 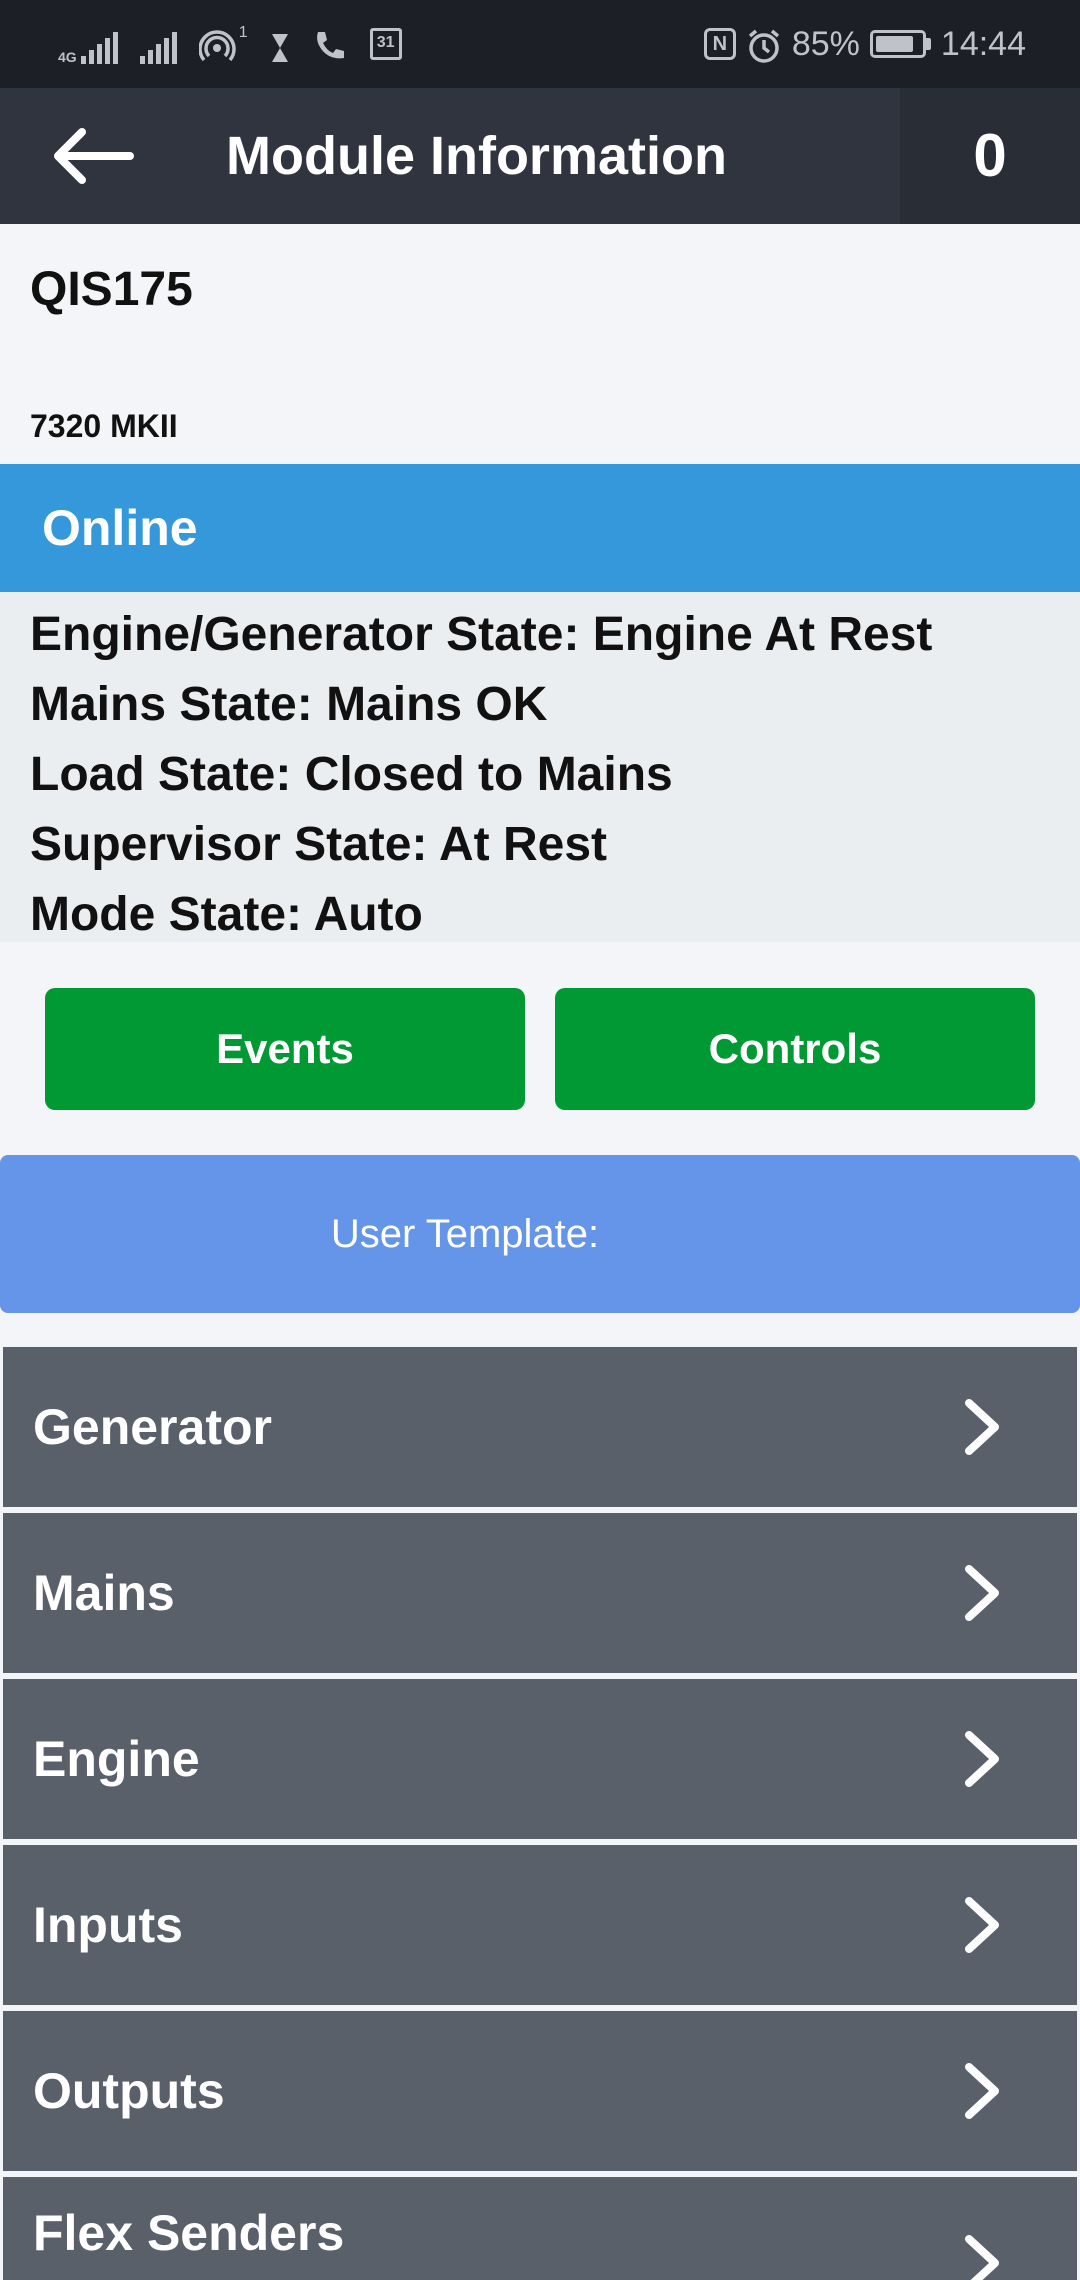 I want to click on hotspot-icon: 1, so click(x=223, y=44).